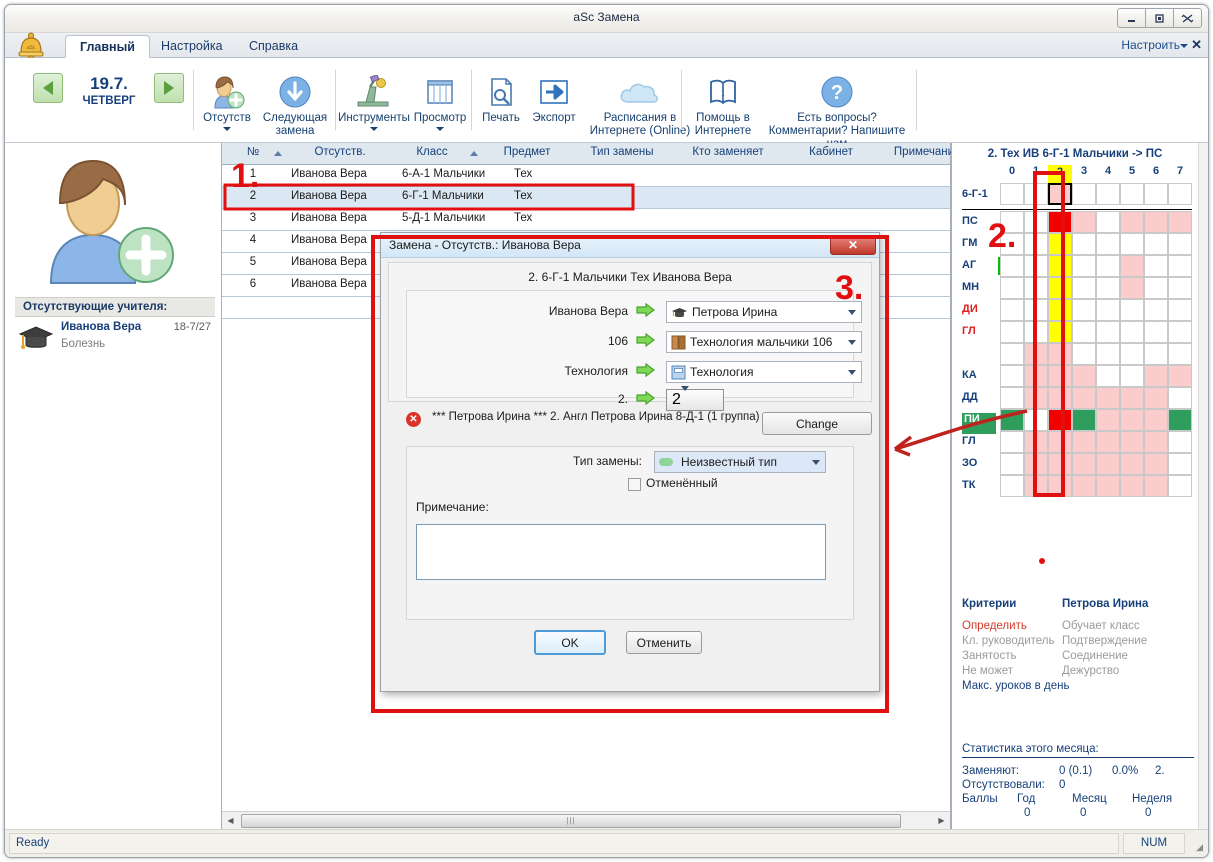 This screenshot has width=1213, height=862. I want to click on right-panel-scrollbar, so click(1203, 486).